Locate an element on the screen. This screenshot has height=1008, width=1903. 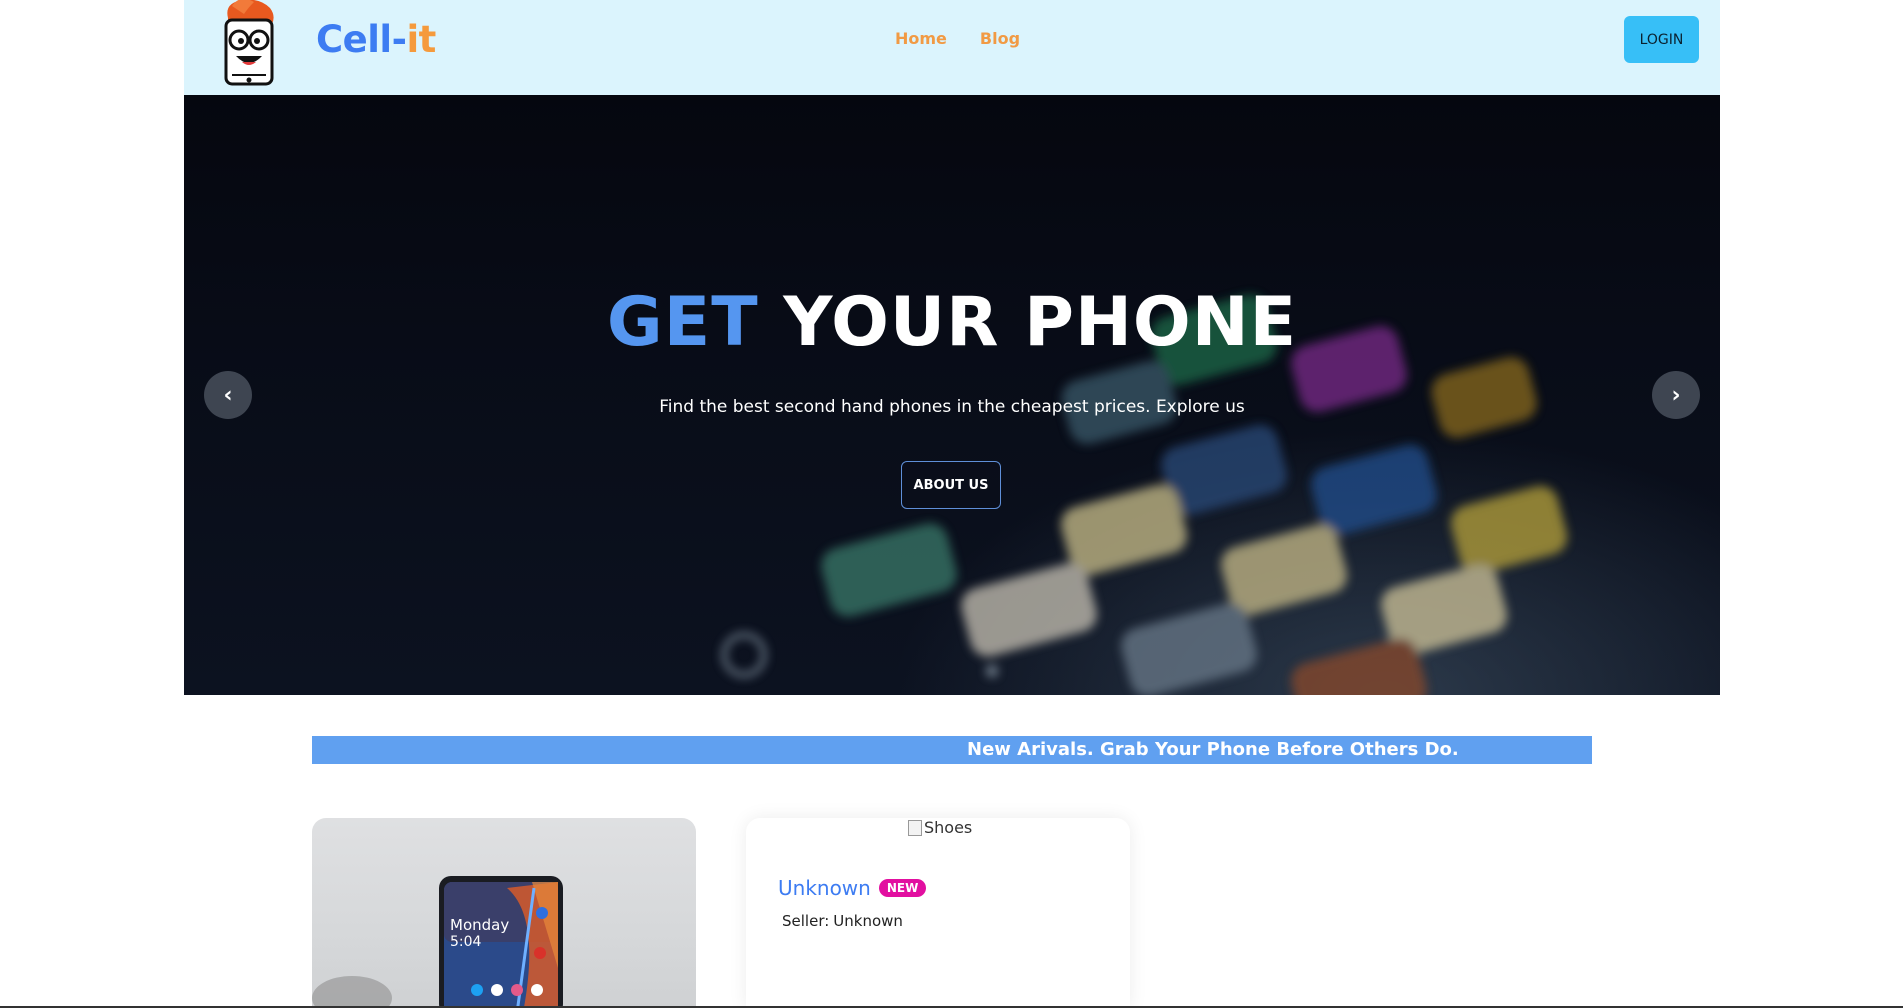
product-seller: Seller: Unknown is located at coordinates (840, 921).